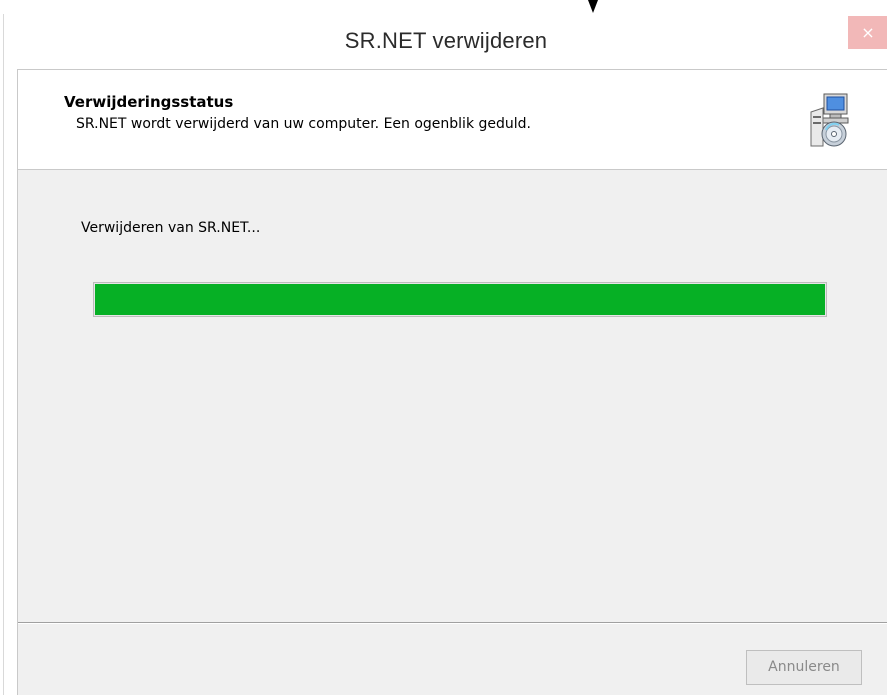  I want to click on progress-bar-fill, so click(460, 299).